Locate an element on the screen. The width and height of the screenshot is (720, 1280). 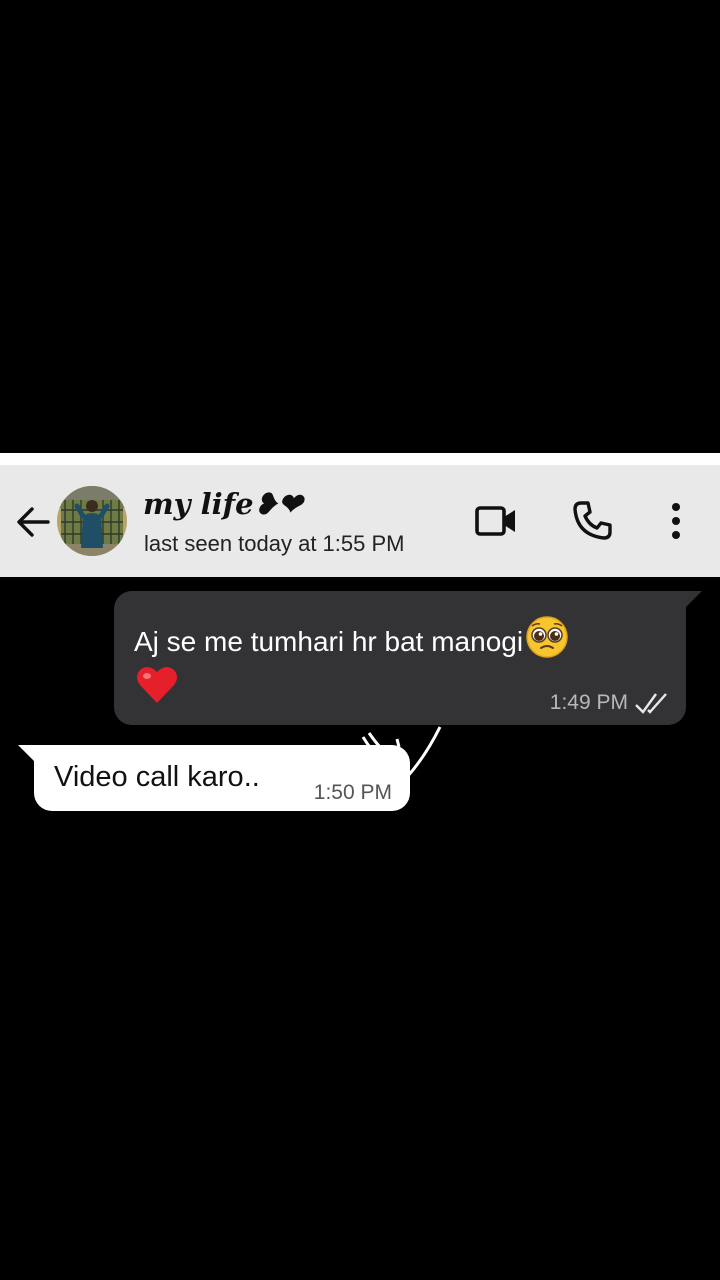
red-heart-emoji is located at coordinates (157, 684).